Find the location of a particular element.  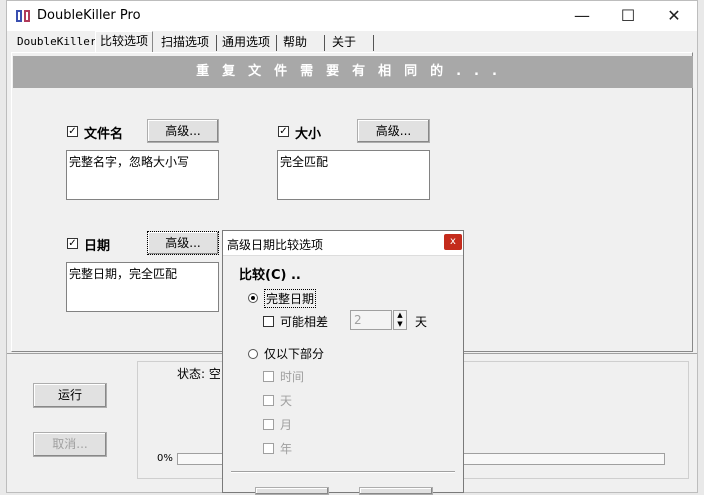

filename-summary: 完整名字，忽略大小写 is located at coordinates (142, 175).